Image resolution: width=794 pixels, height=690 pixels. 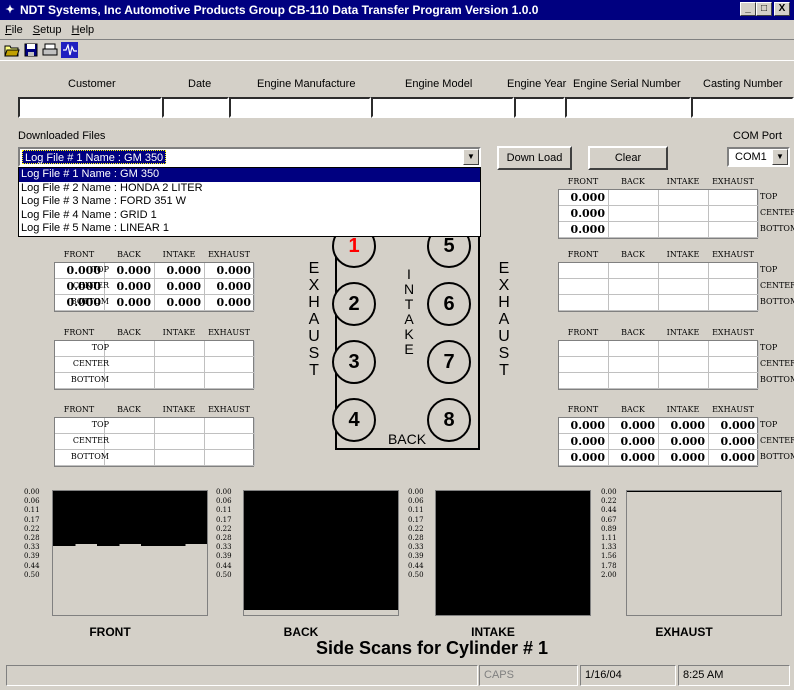 What do you see at coordinates (449, 420) in the screenshot?
I see `cylinder-8: 8` at bounding box center [449, 420].